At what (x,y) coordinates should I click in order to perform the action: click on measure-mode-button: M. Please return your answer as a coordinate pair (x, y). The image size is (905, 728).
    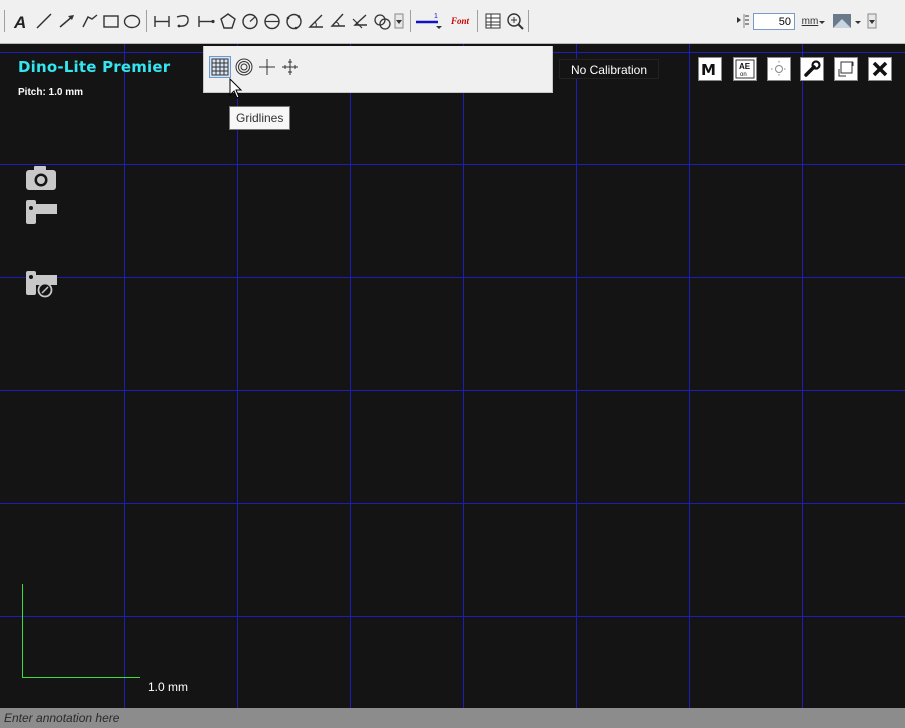
    Looking at the image, I should click on (710, 69).